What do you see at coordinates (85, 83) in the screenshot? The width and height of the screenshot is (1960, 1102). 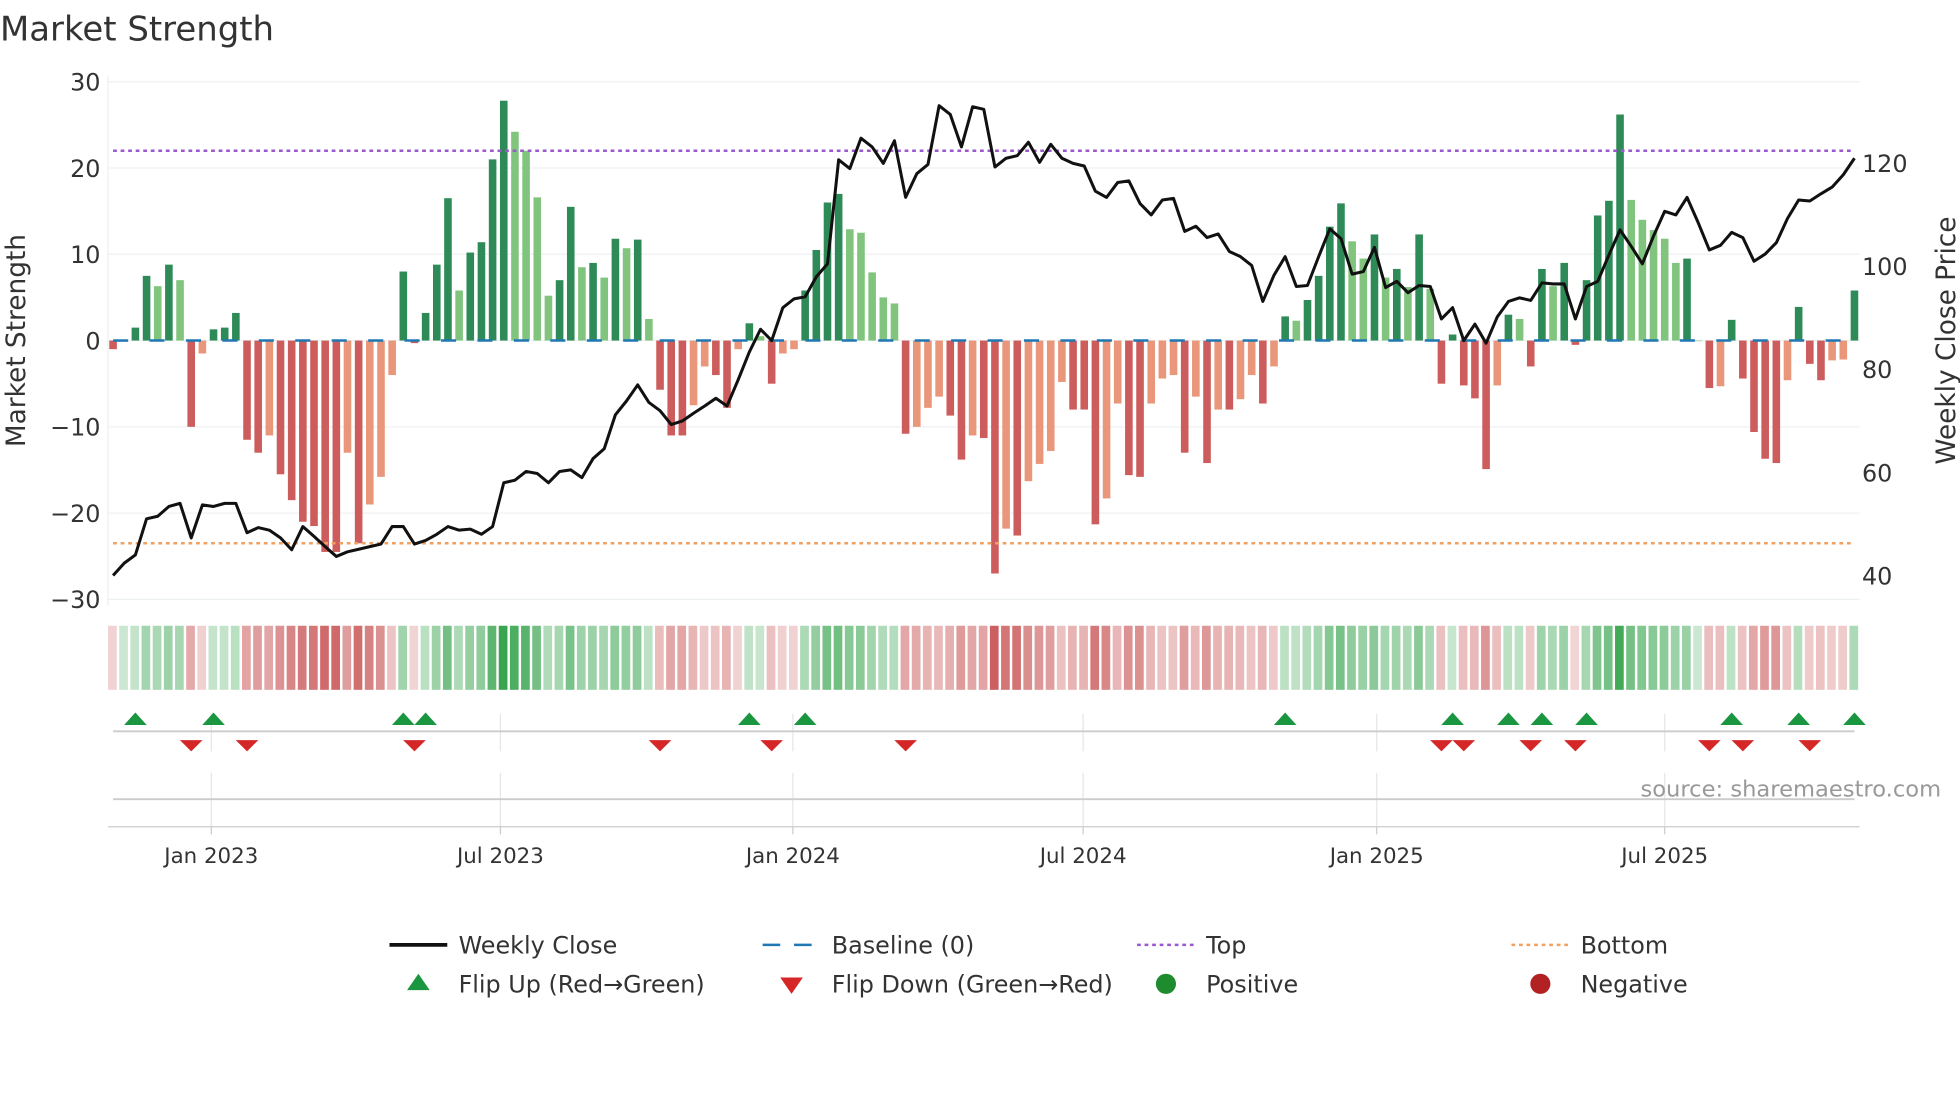 I see `y-tick-label: 30` at bounding box center [85, 83].